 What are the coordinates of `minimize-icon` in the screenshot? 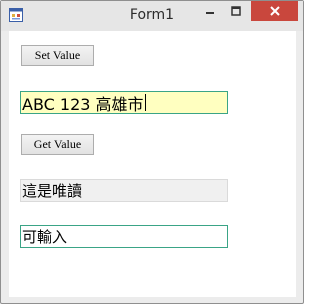 It's located at (210, 13).